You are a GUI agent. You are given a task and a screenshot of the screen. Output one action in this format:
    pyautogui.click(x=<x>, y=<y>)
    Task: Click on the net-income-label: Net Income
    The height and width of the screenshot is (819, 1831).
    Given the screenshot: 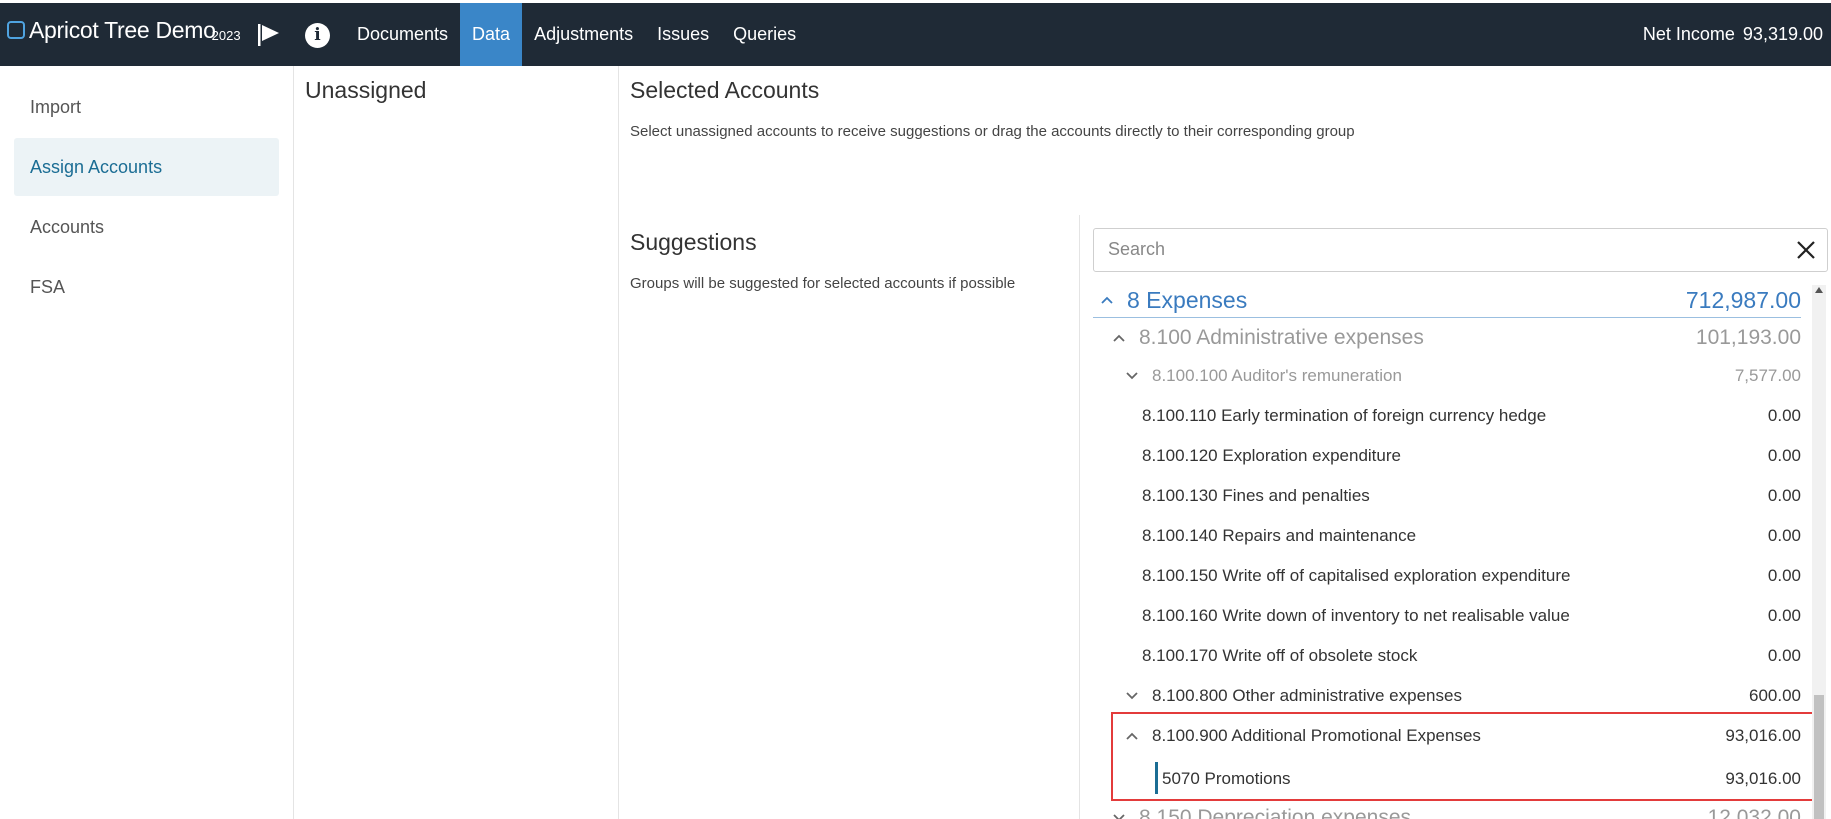 What is the action you would take?
    pyautogui.click(x=1688, y=34)
    